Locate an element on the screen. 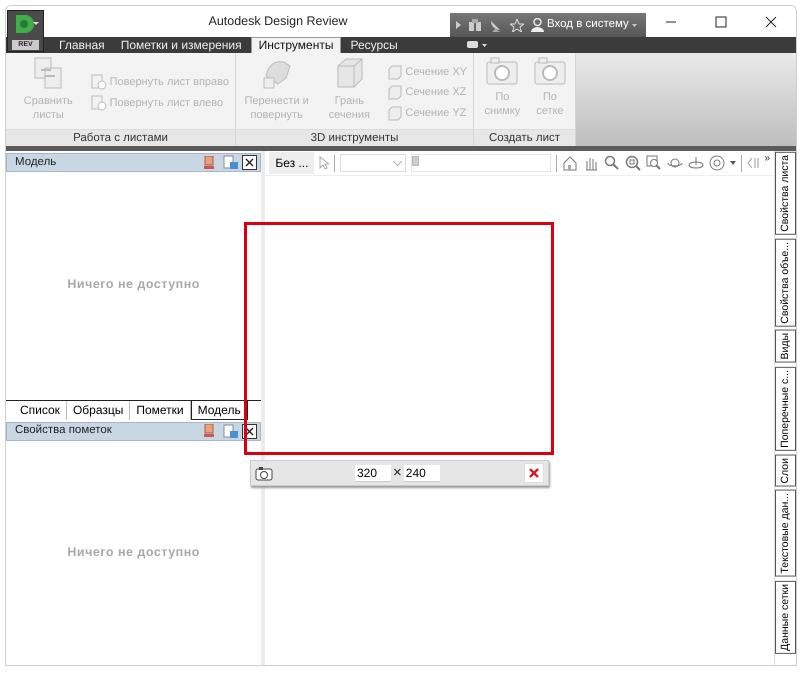  ribbon-display-icon is located at coordinates (476, 45).